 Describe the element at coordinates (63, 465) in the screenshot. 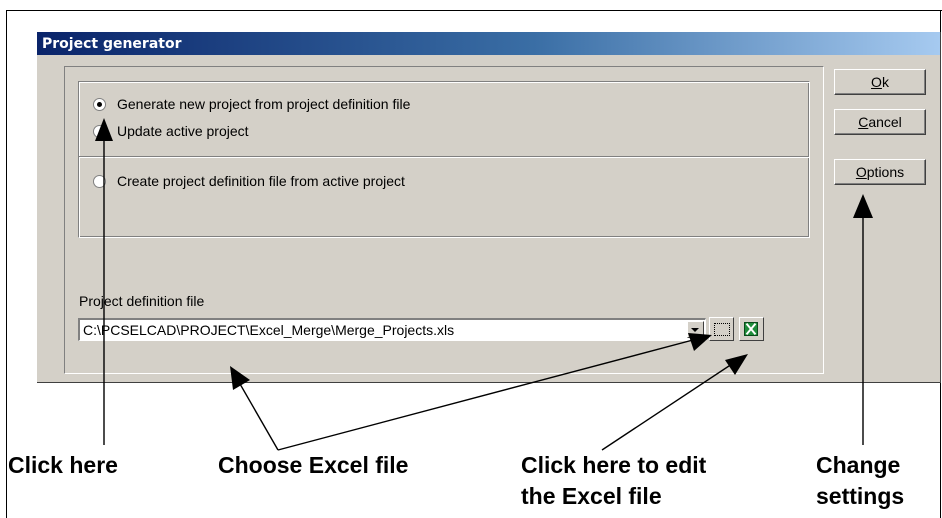

I see `caption-click-here: Click here` at that location.